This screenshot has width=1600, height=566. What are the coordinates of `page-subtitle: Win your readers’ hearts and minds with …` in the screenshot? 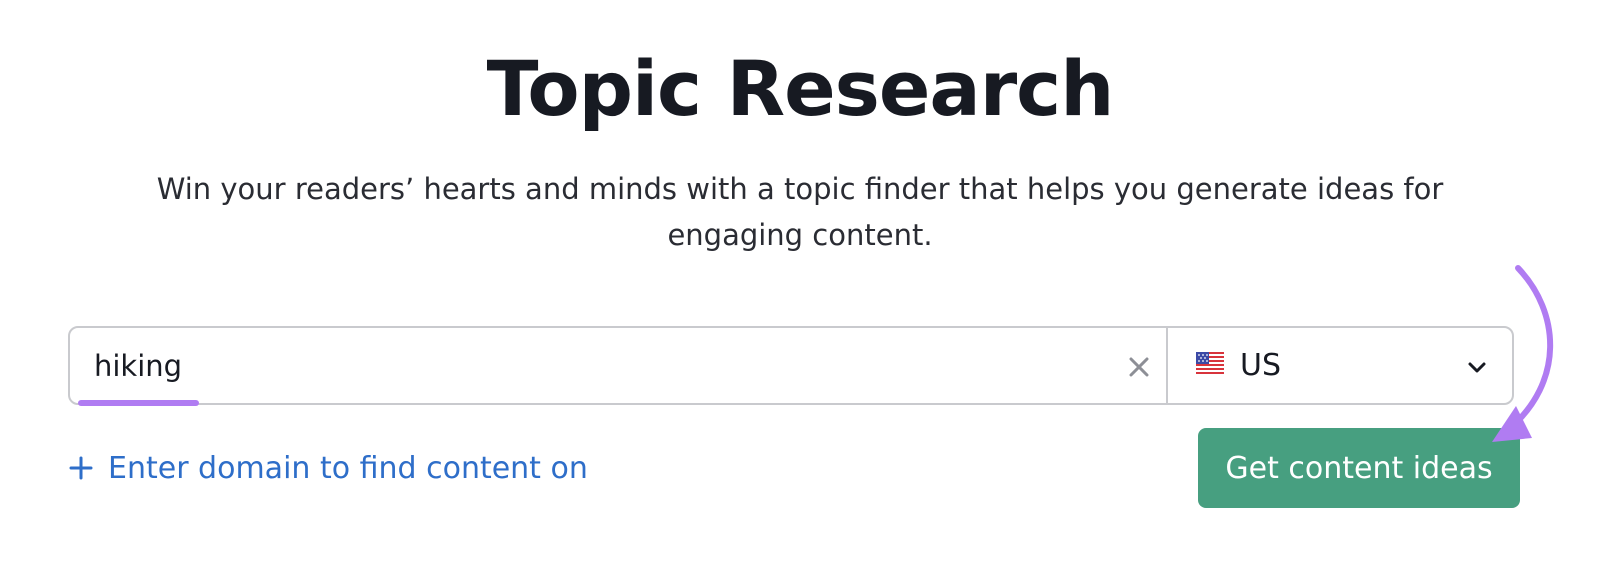 It's located at (800, 212).